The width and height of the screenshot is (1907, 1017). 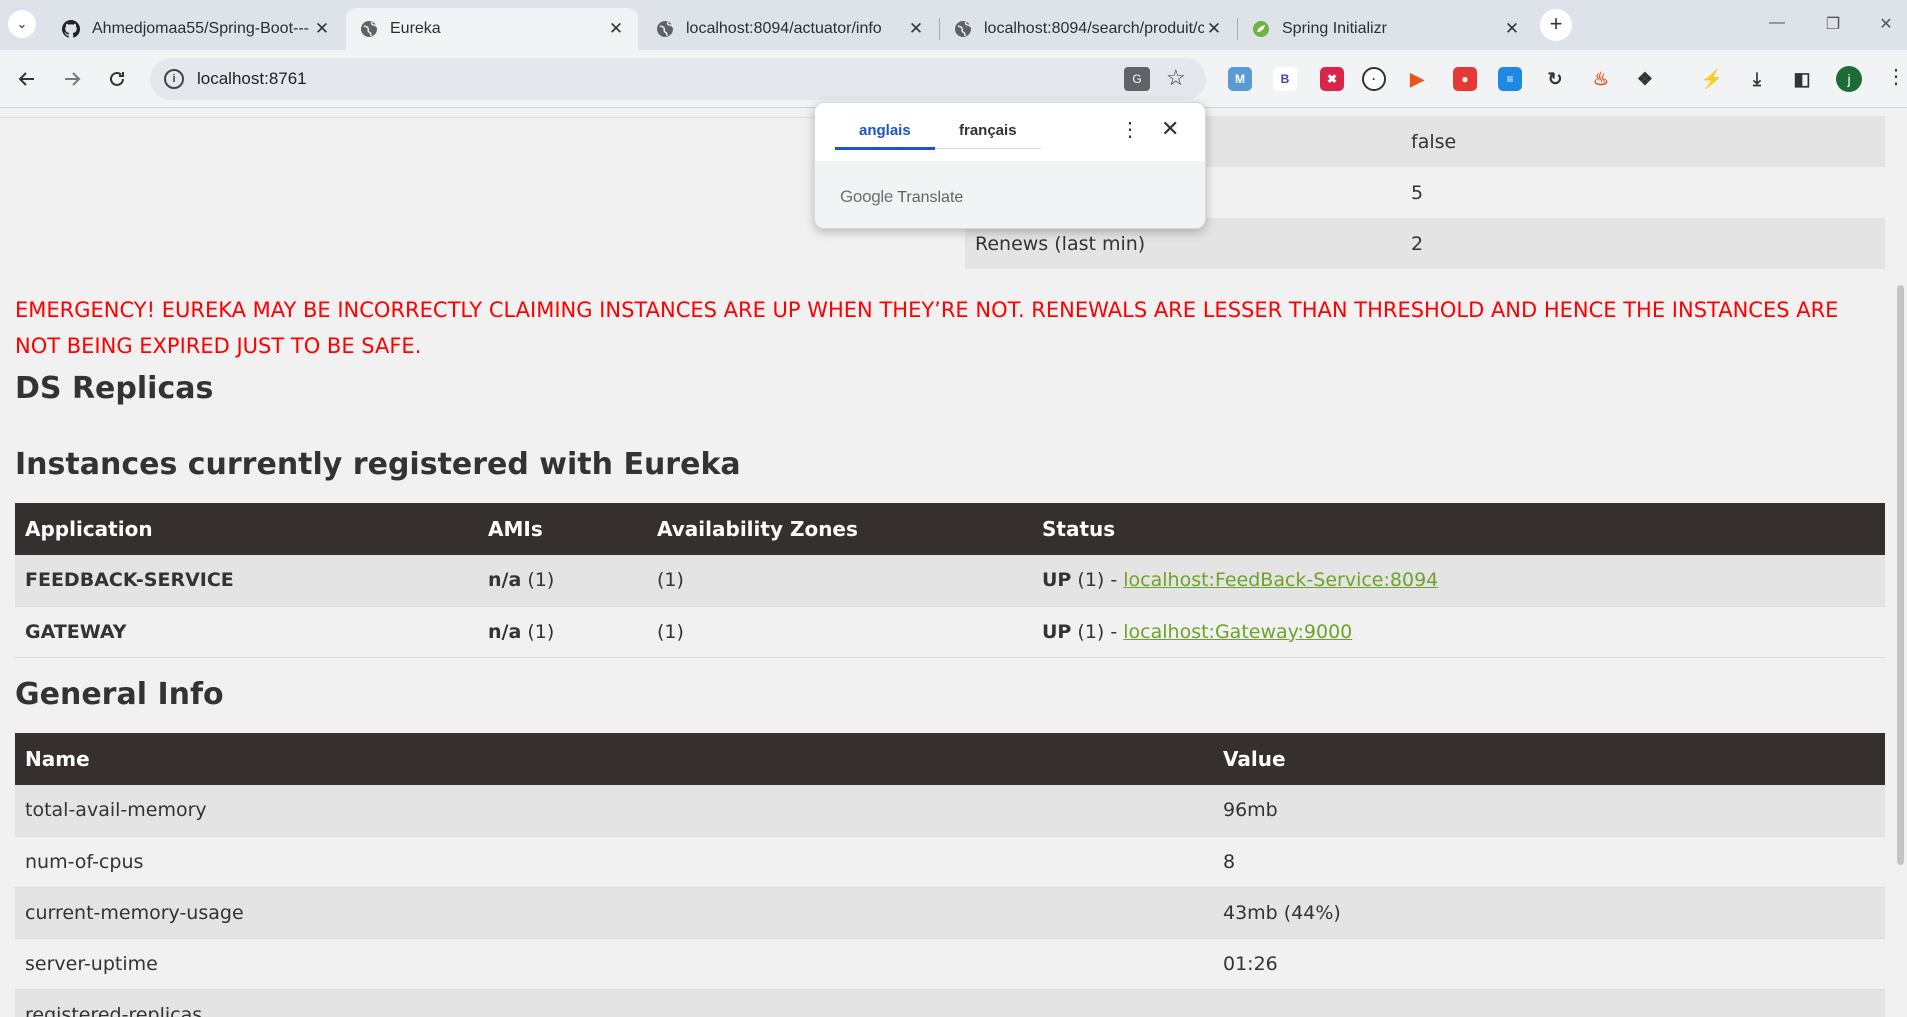 What do you see at coordinates (1458, 581) in the screenshot?
I see `status-cell: UP (1) - localhost:FeedBack-Service:8094` at bounding box center [1458, 581].